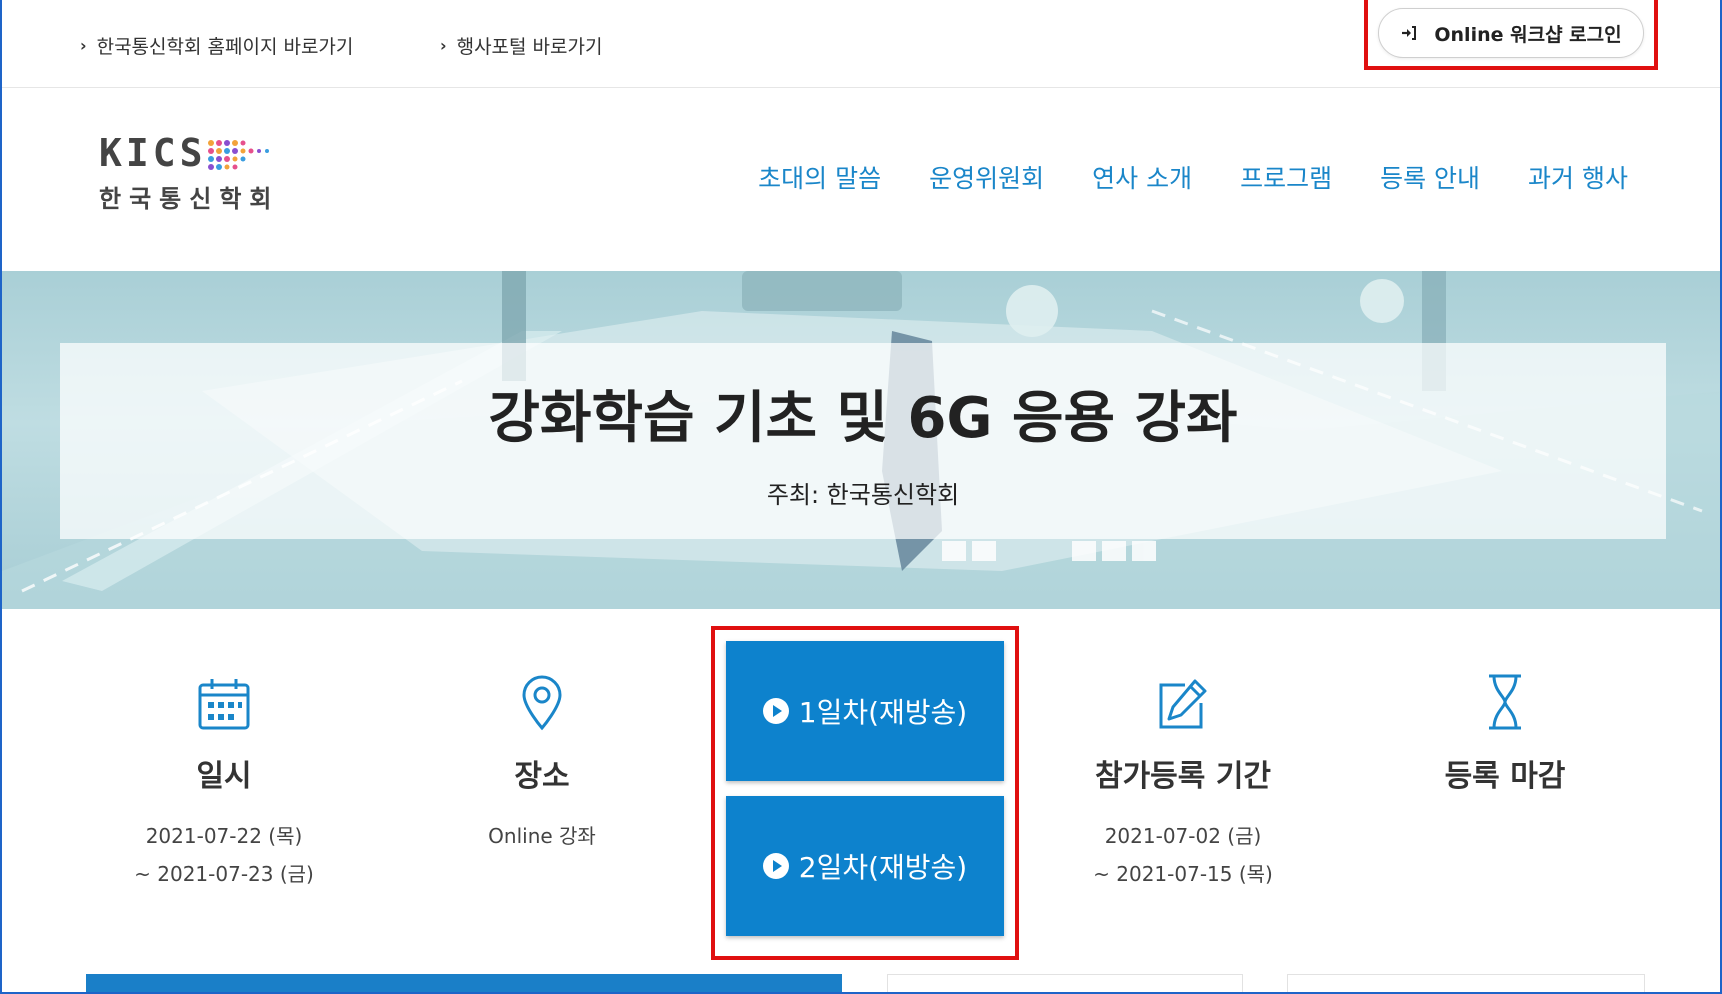 The width and height of the screenshot is (1722, 994). I want to click on kics-homepage-link: › 한국통신학회 홈페이지 바로가기, so click(216, 45).